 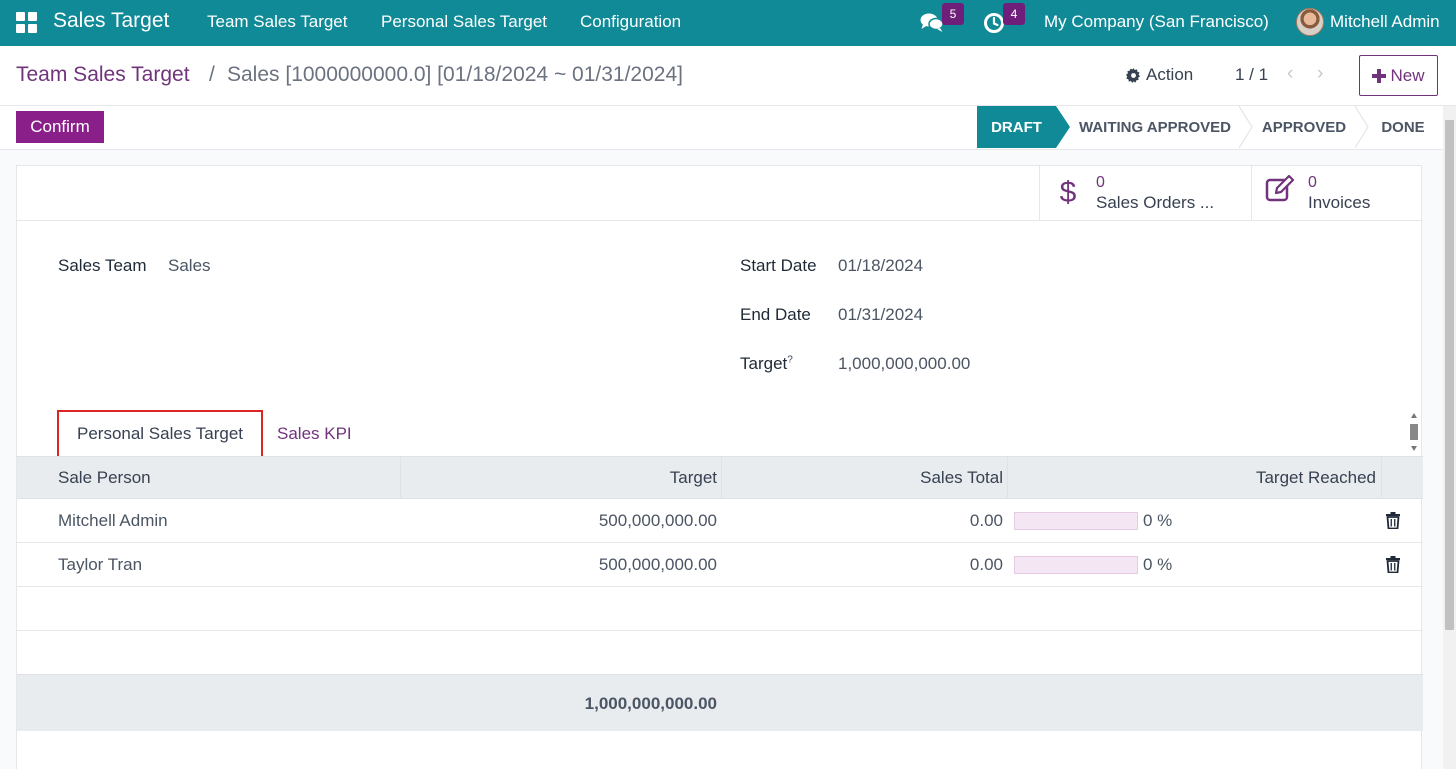 What do you see at coordinates (1312, 182) in the screenshot?
I see `invoices-count: 0` at bounding box center [1312, 182].